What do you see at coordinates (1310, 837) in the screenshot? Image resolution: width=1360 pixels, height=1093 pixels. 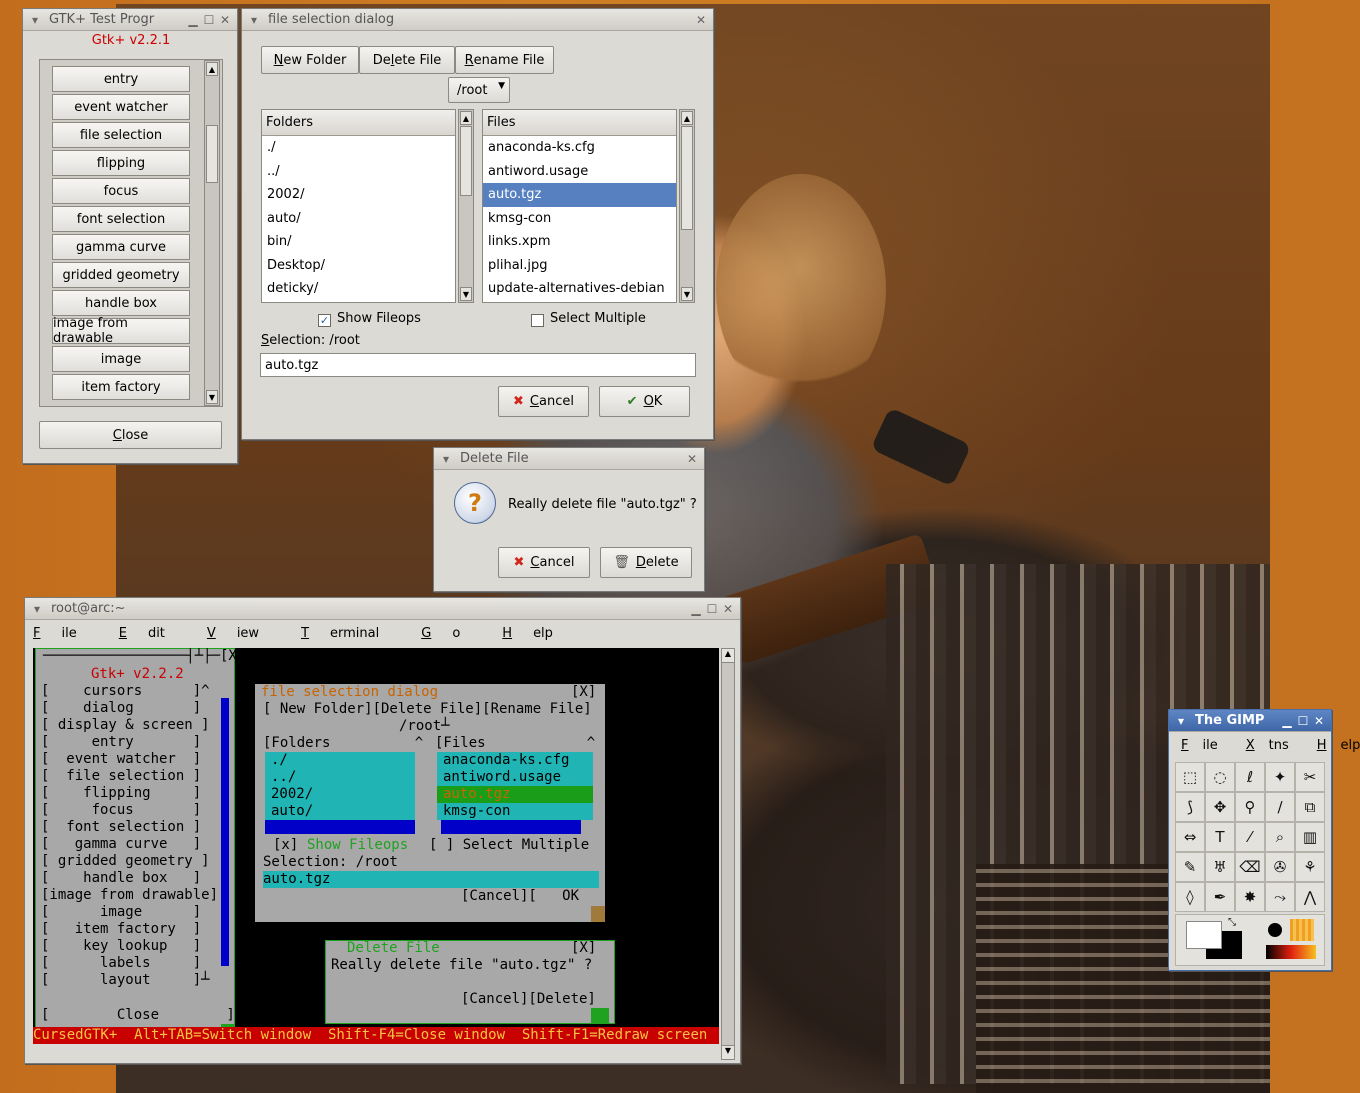 I see `gradient-icon: ▥` at bounding box center [1310, 837].